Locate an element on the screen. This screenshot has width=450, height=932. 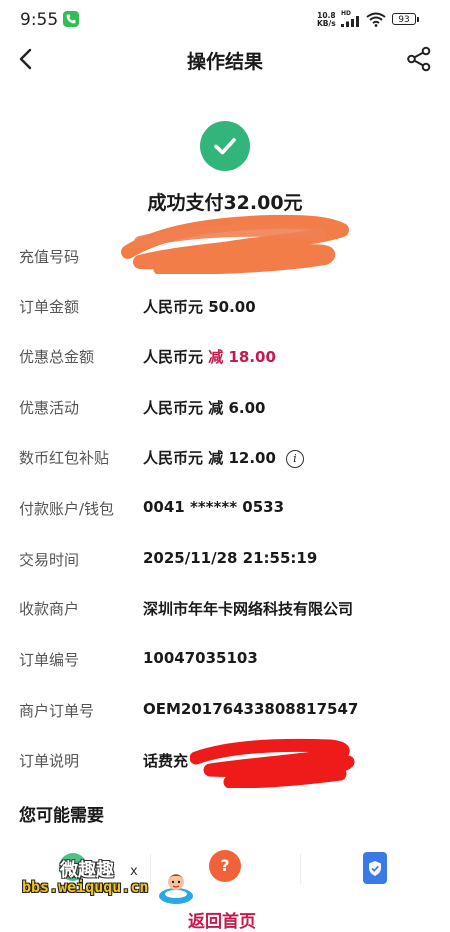
detail-value: 话费充 is located at coordinates (166, 761).